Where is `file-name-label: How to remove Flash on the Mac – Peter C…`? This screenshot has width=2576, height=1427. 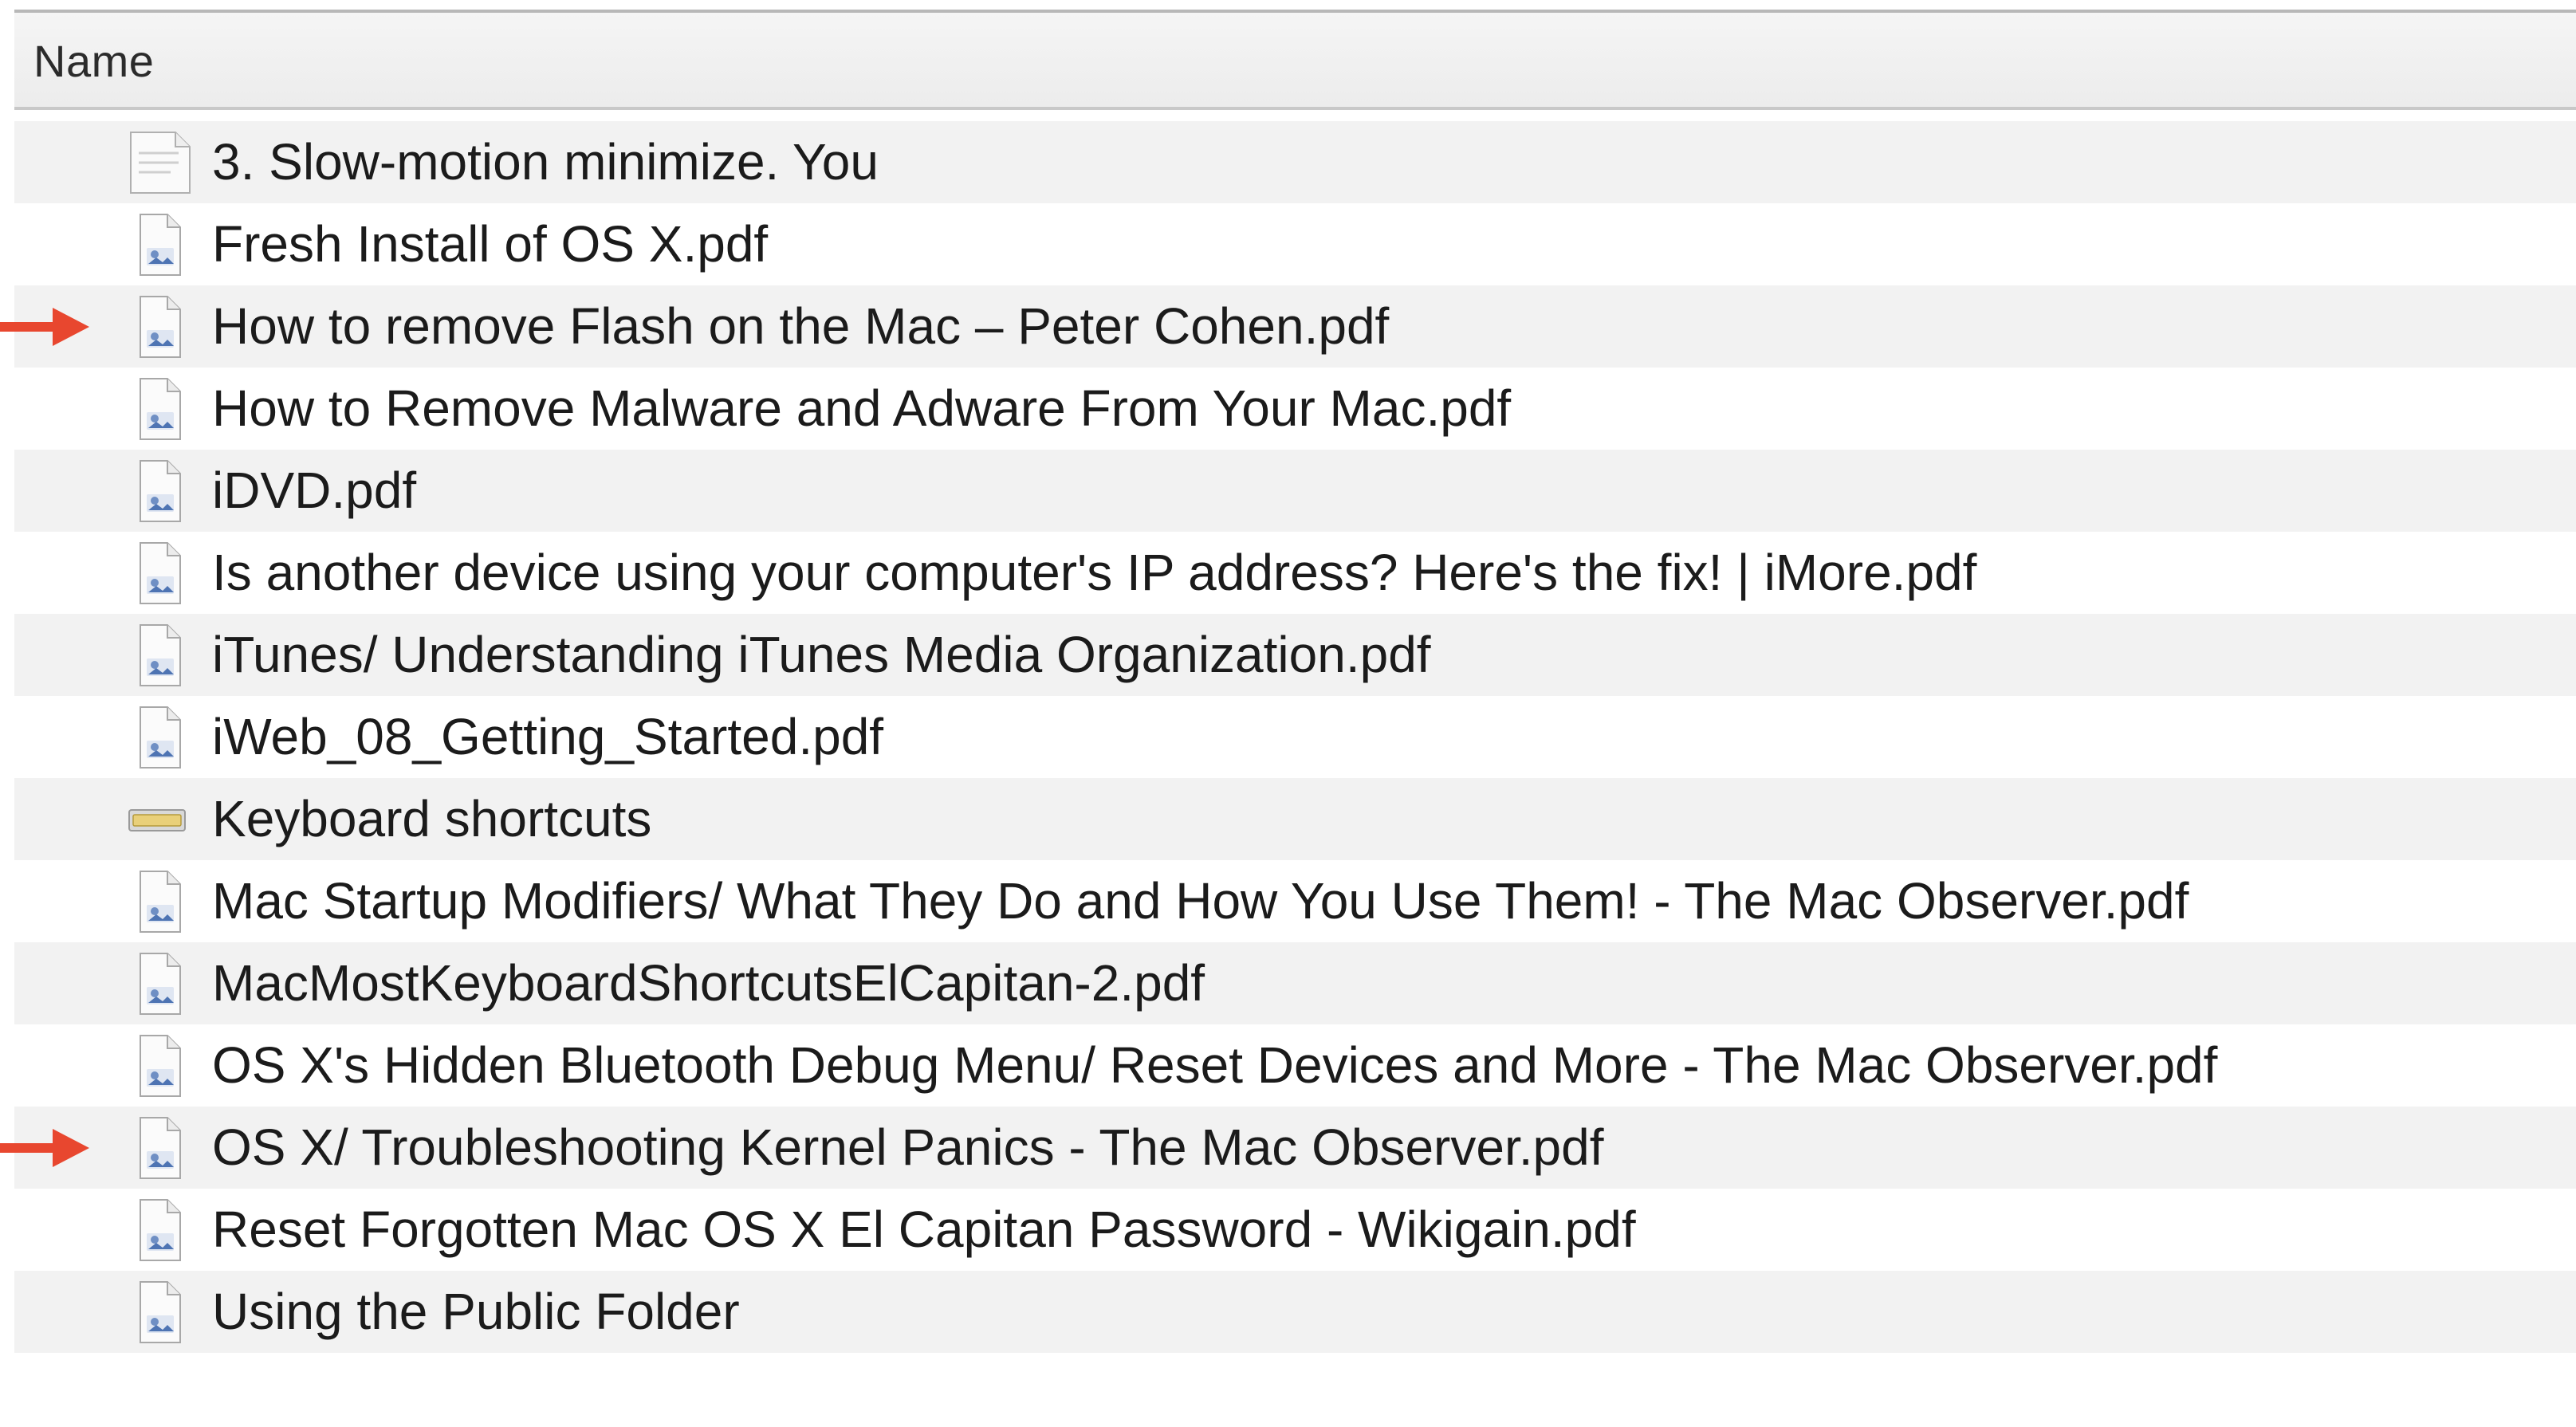 file-name-label: How to remove Flash on the Mac – Peter C… is located at coordinates (801, 326).